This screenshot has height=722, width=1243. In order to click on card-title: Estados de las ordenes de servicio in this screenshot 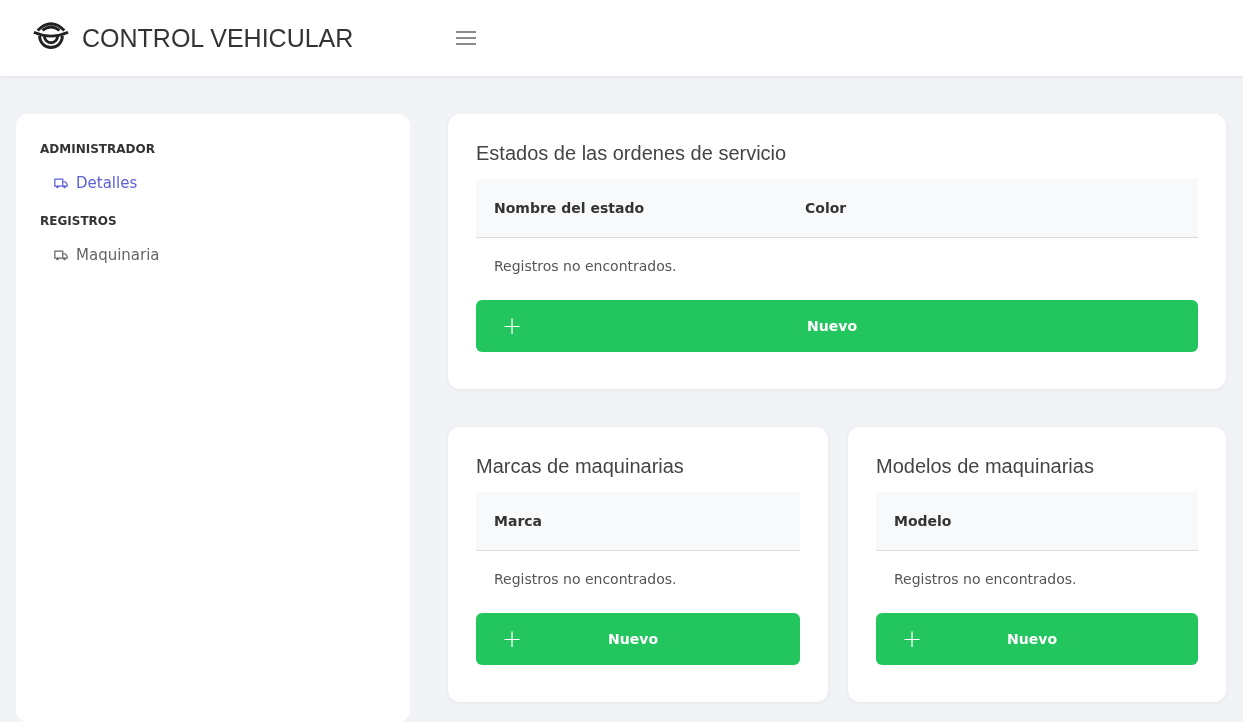, I will do `click(632, 153)`.